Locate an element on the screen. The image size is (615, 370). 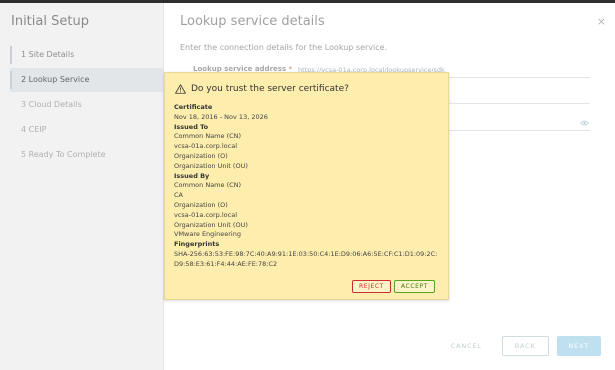
wizard-footer: CANCEL BACK NEXT is located at coordinates (520, 346).